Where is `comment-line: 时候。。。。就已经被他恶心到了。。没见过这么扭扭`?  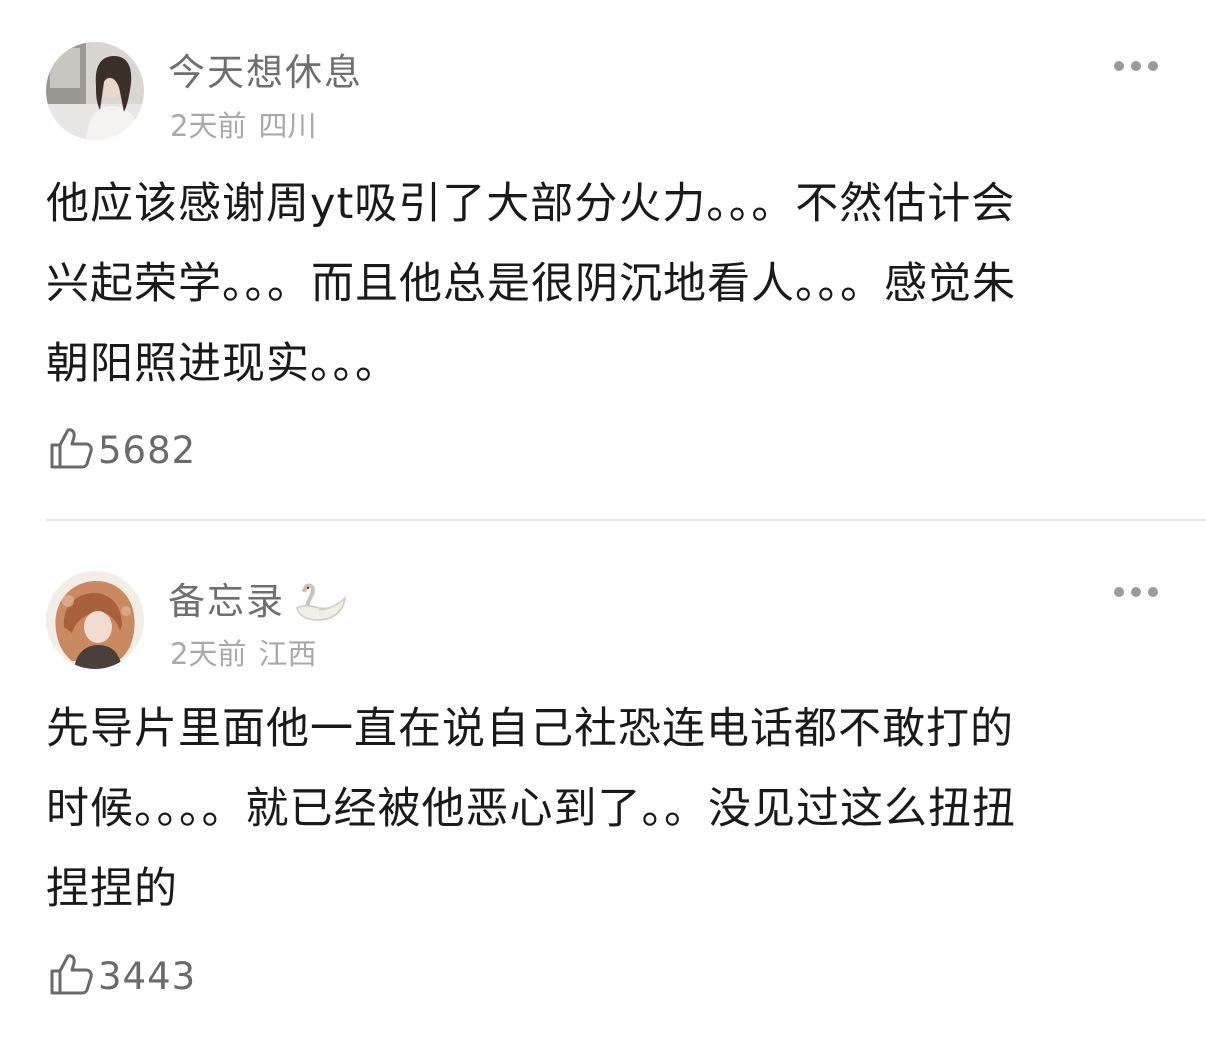
comment-line: 时候。。。。就已经被他恶心到了。。没见过这么扭扭 is located at coordinates (531, 809).